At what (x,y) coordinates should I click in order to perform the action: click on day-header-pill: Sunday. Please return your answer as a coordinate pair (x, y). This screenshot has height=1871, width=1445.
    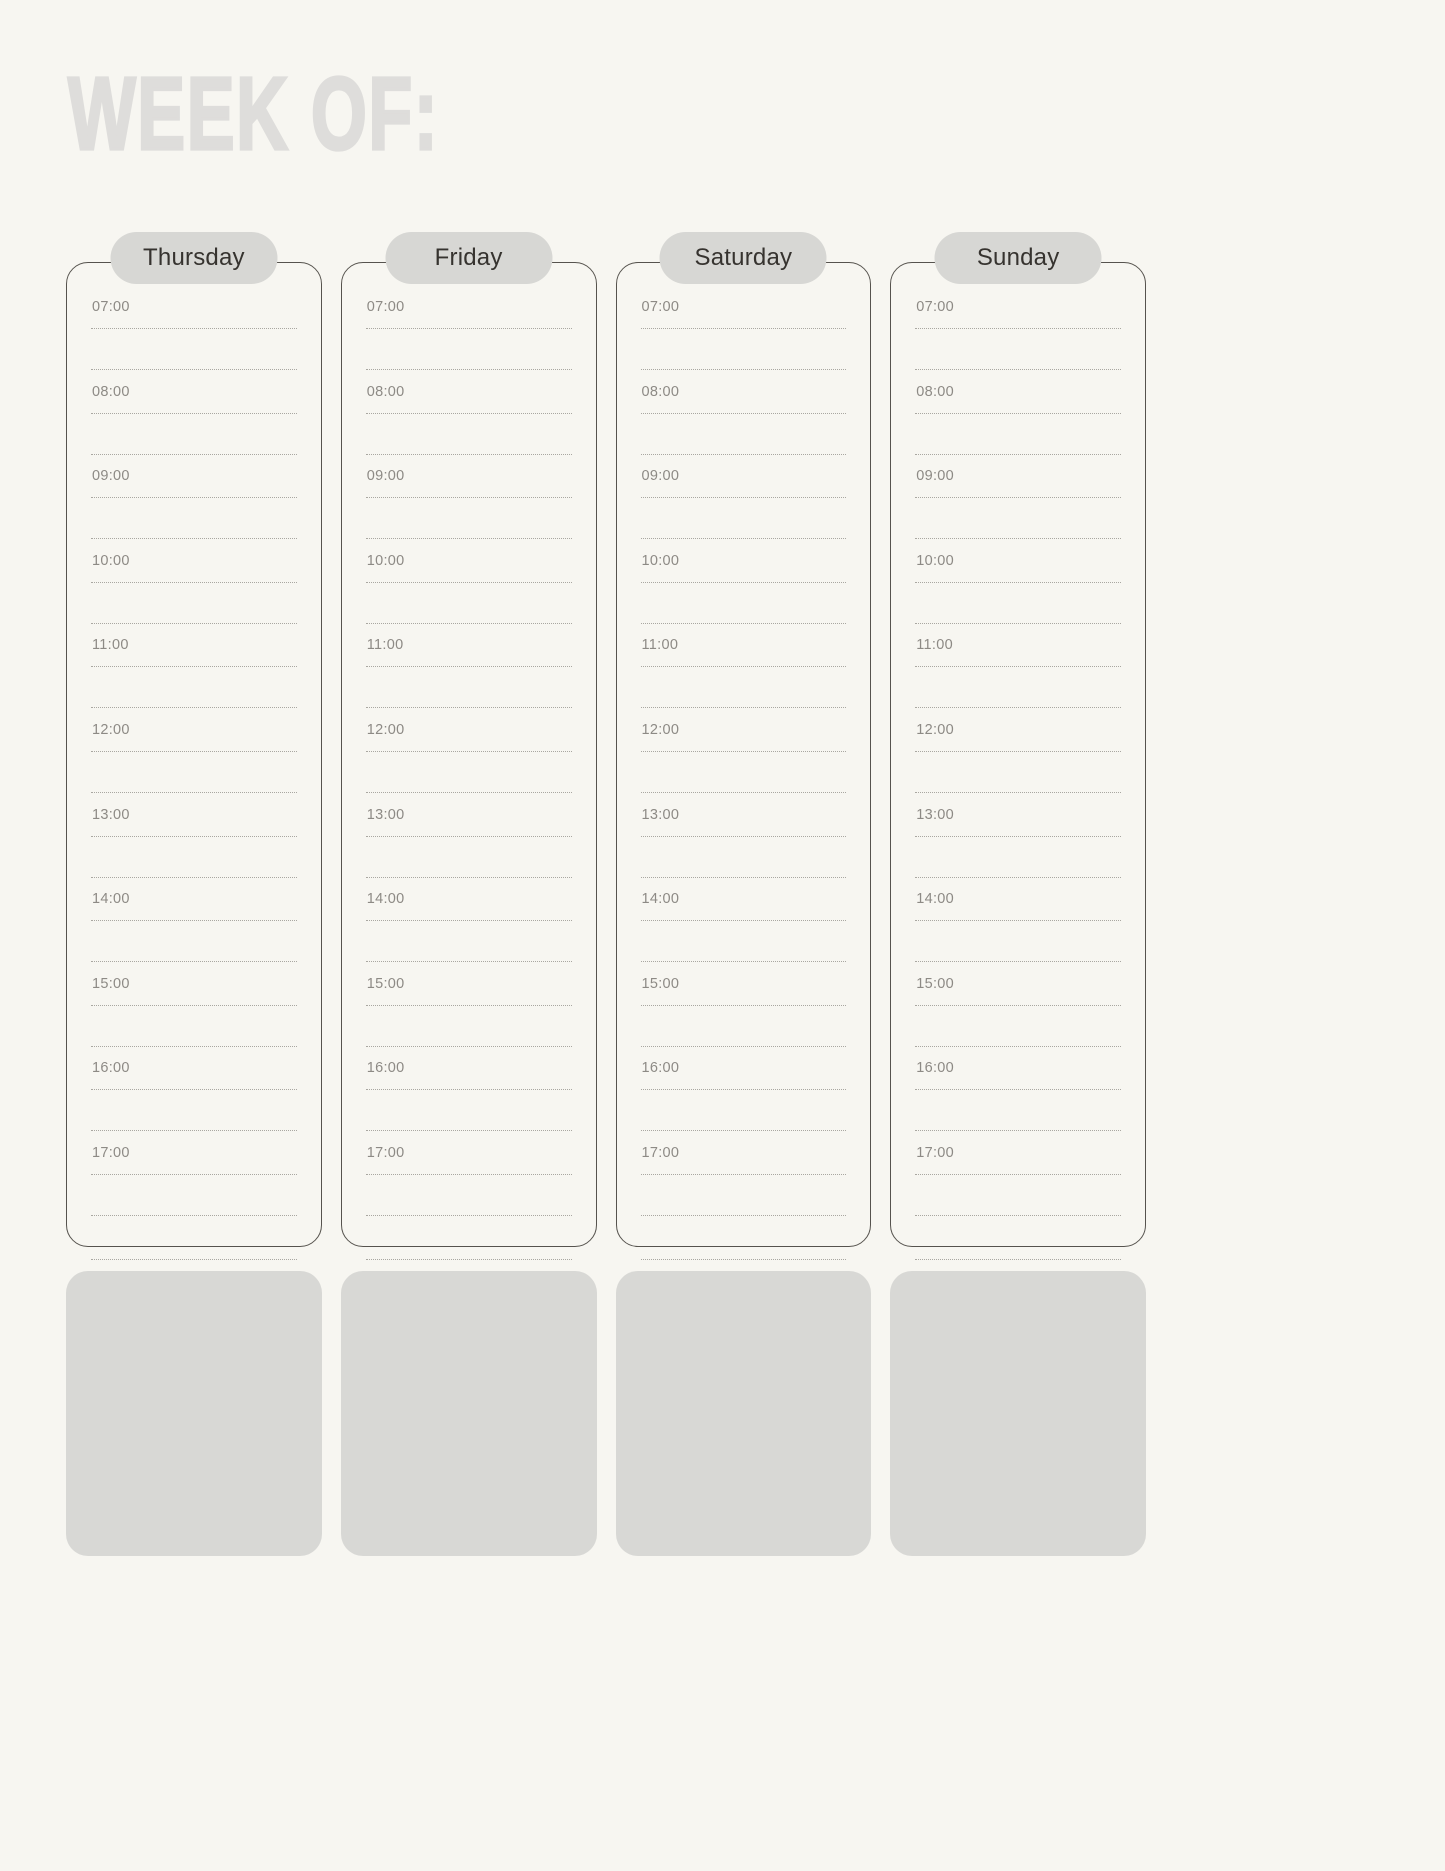
    Looking at the image, I should click on (1018, 258).